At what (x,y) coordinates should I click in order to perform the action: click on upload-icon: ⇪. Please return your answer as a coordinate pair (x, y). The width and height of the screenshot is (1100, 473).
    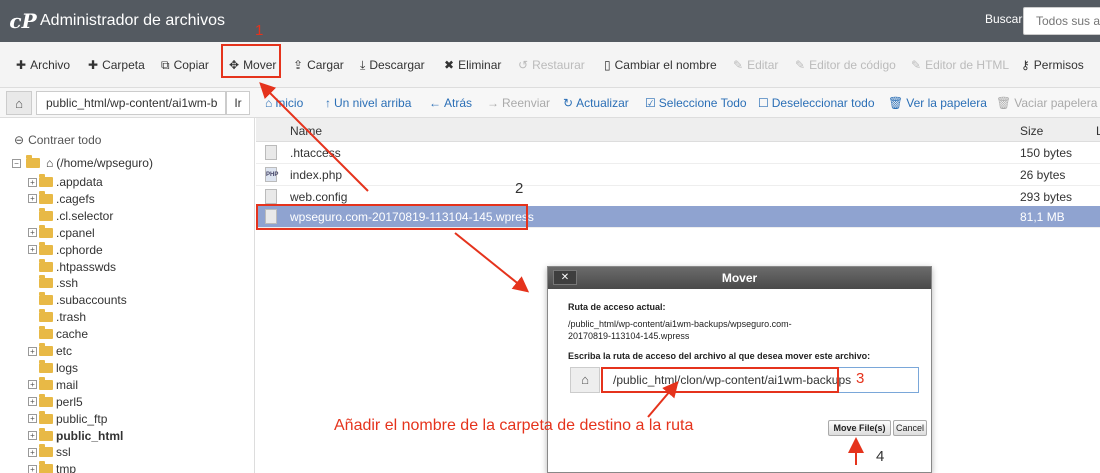
    Looking at the image, I should click on (298, 65).